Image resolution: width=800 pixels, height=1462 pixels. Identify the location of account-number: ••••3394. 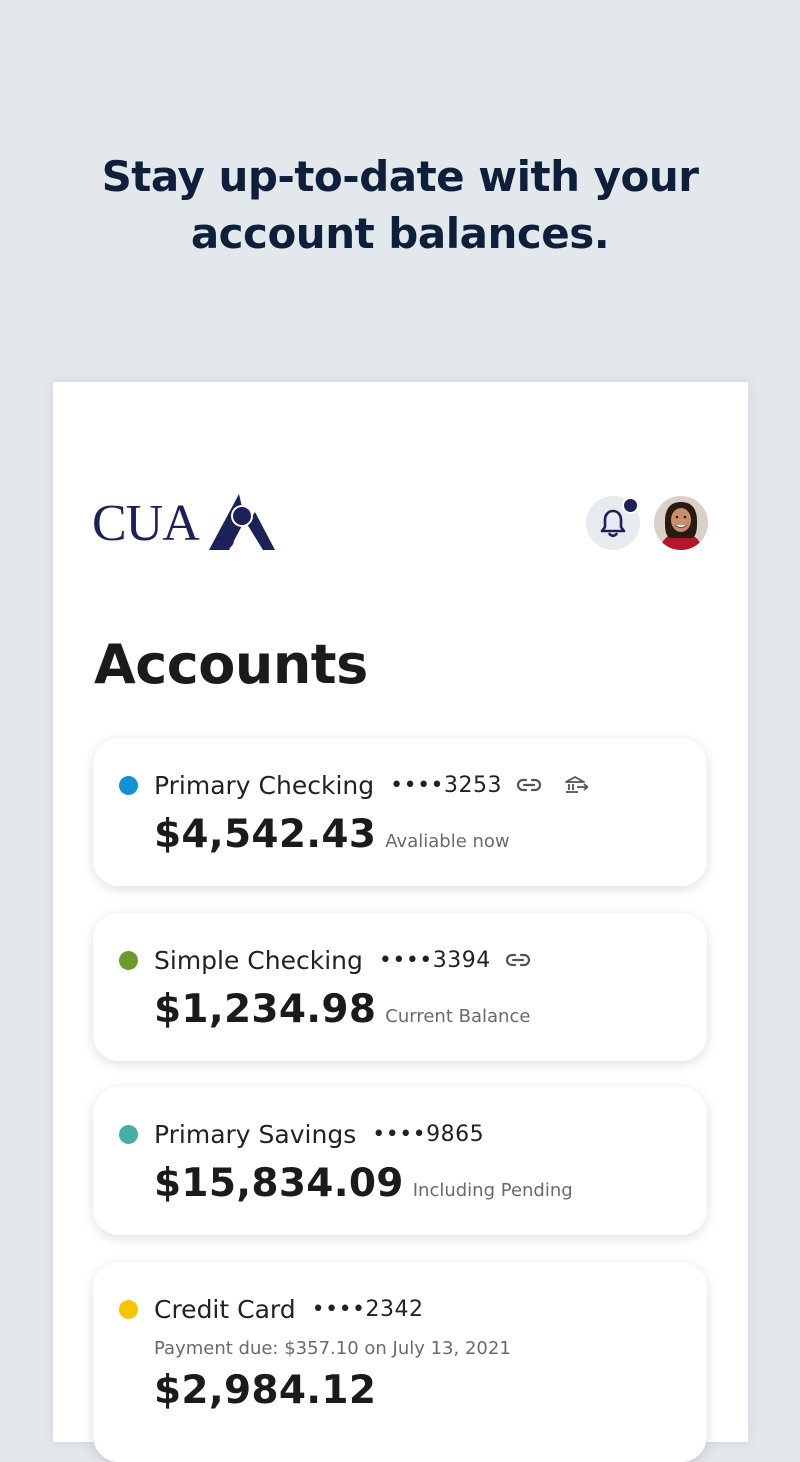
(434, 960).